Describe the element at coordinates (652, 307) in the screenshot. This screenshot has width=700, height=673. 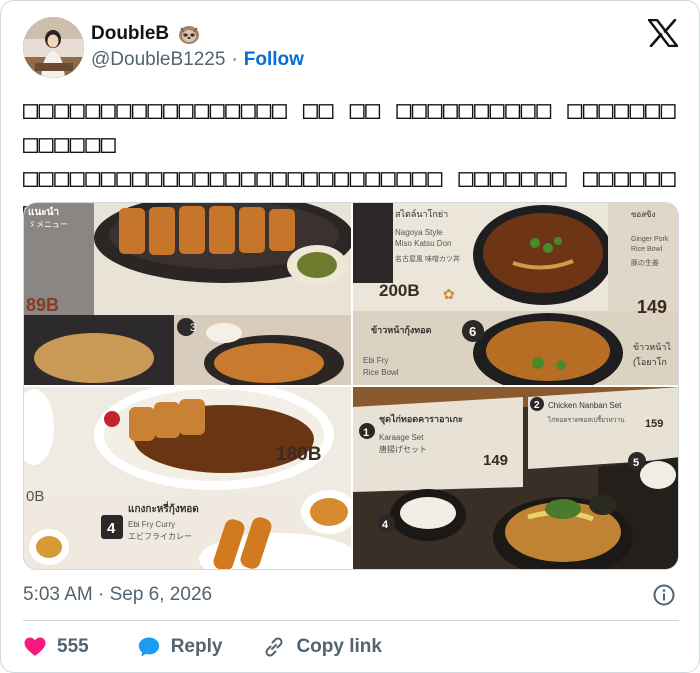
I see `right-price: 149` at that location.